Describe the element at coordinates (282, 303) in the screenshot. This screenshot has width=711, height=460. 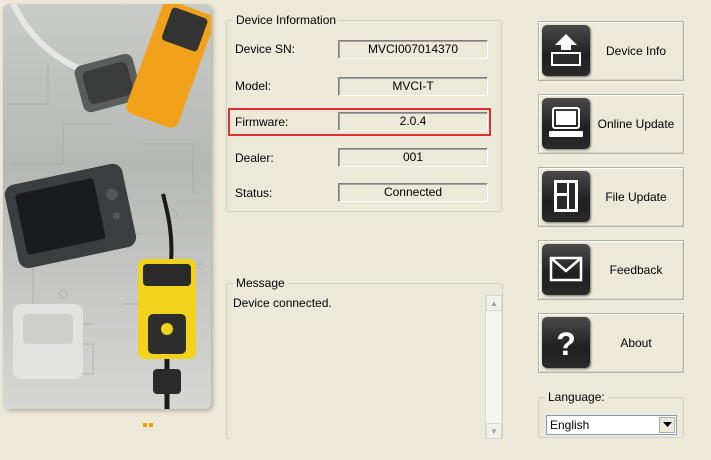
I see `message-text: Device connected.` at that location.